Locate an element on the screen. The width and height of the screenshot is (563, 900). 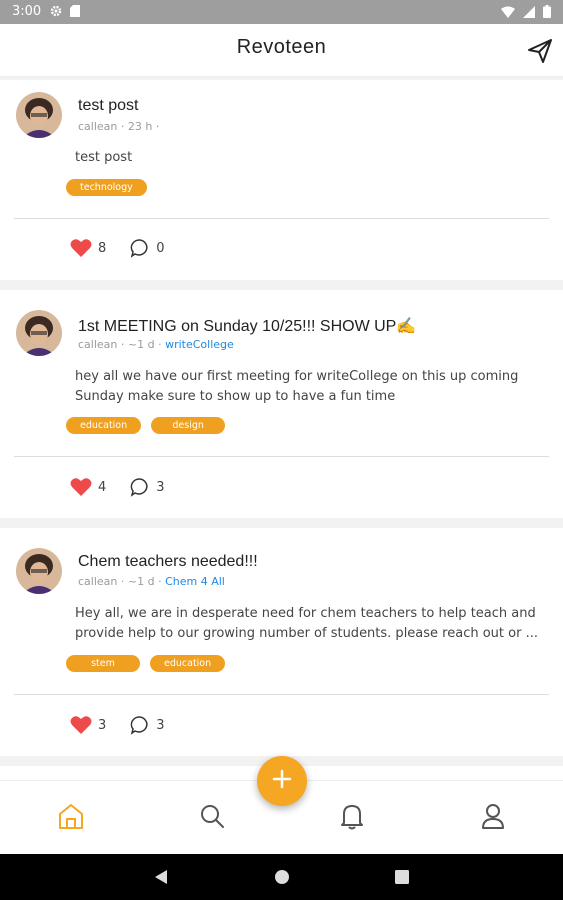
send-message-icon is located at coordinates (540, 51).